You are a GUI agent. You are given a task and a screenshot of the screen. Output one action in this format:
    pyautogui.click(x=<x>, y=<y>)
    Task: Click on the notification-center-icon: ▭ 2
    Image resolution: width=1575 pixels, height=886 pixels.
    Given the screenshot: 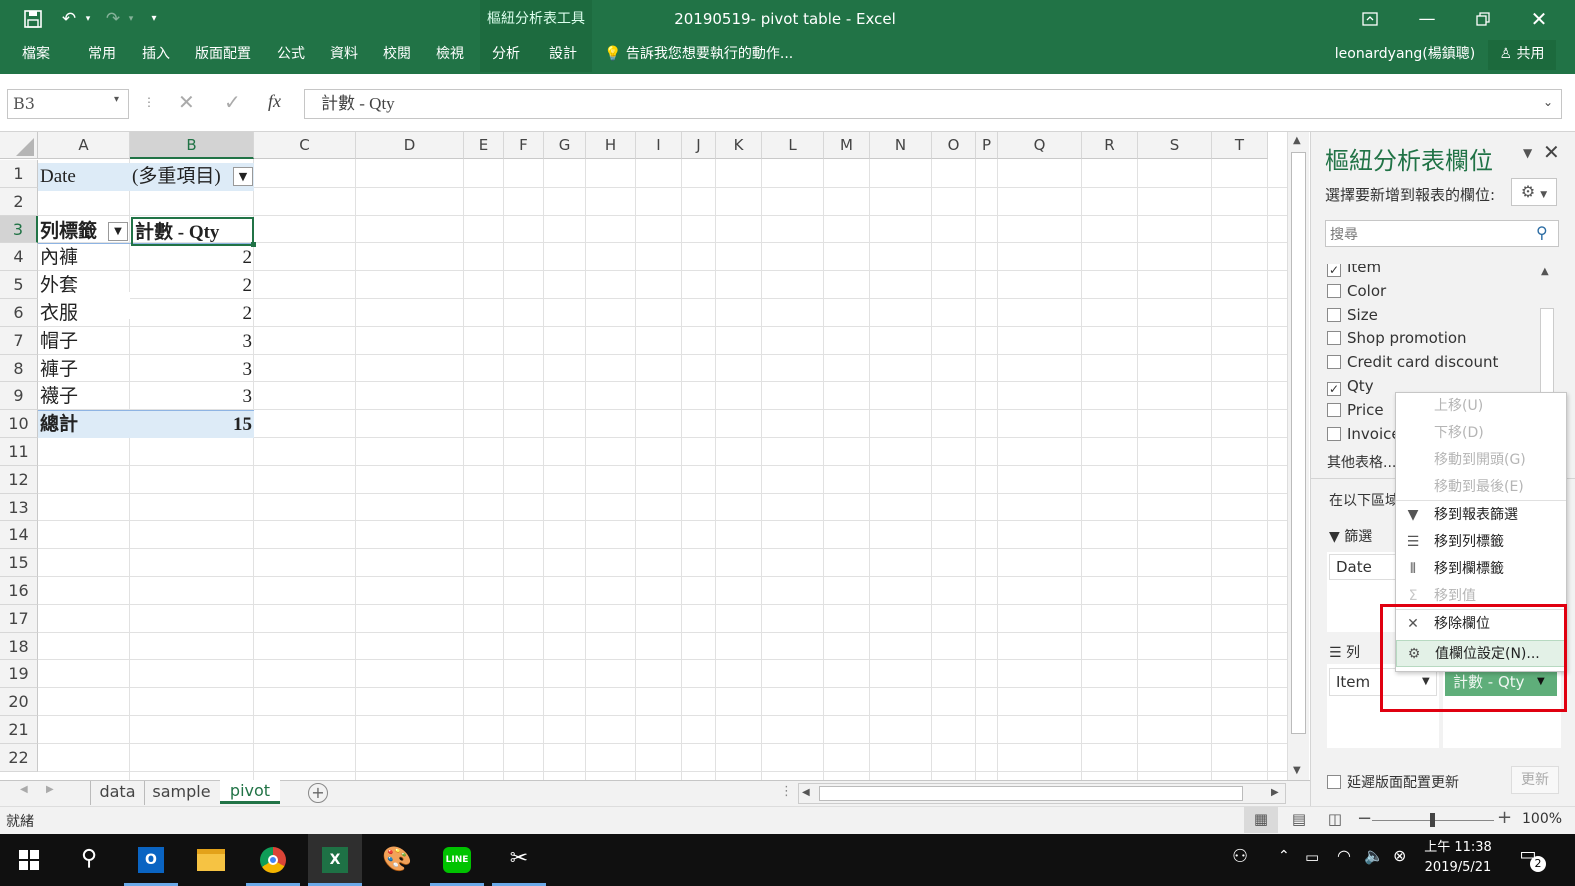 What is the action you would take?
    pyautogui.click(x=1530, y=858)
    